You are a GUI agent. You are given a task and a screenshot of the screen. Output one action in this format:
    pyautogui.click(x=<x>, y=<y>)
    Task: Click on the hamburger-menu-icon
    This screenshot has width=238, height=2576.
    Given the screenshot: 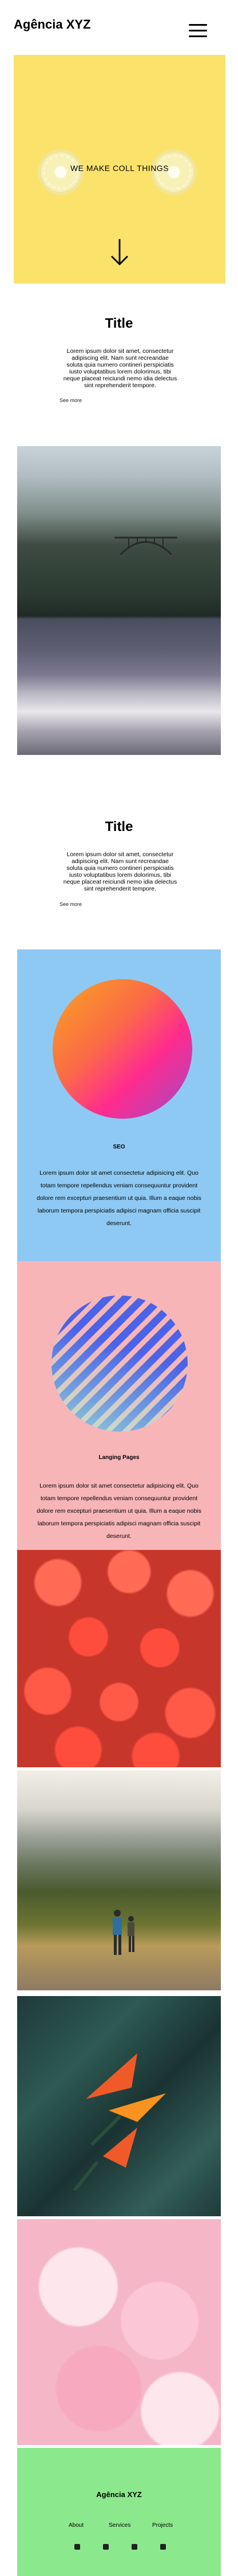 What is the action you would take?
    pyautogui.click(x=198, y=31)
    